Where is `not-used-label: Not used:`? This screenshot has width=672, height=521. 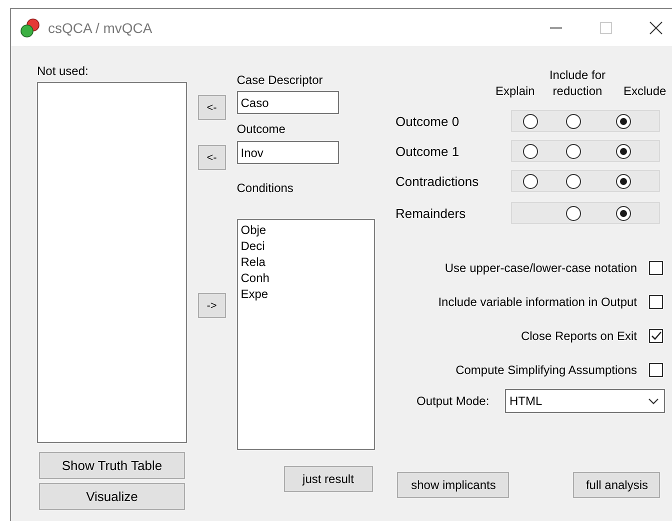 not-used-label: Not used: is located at coordinates (63, 71).